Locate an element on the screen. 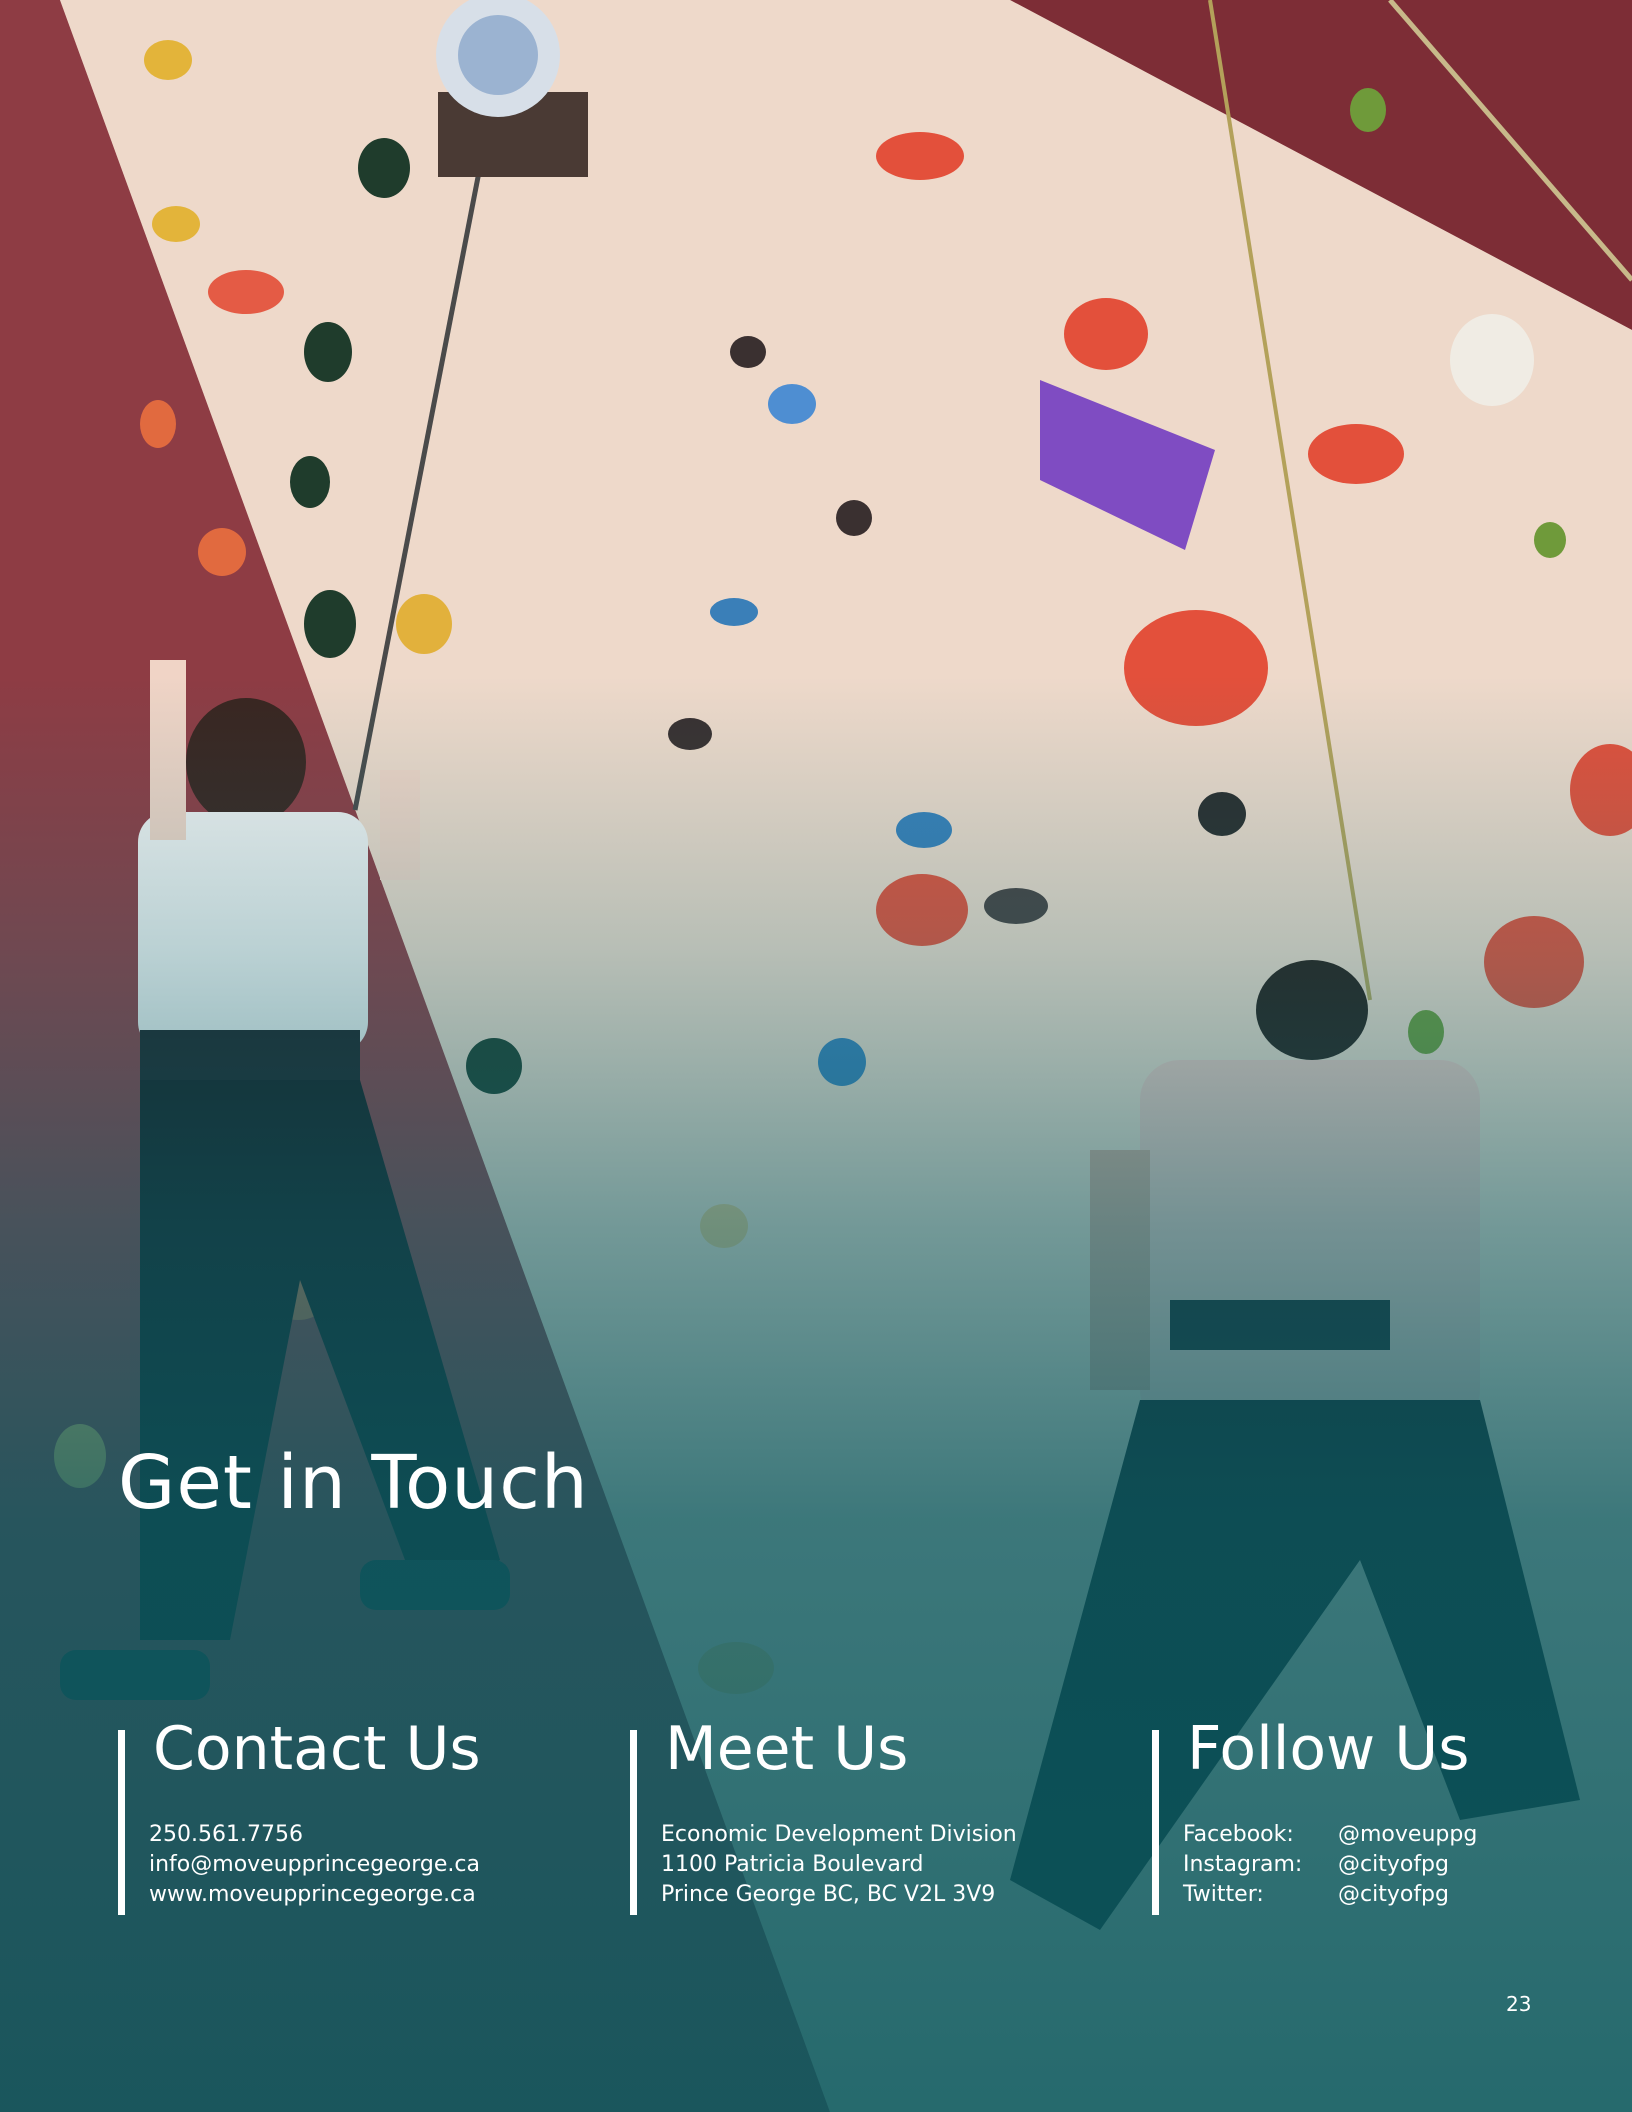 This screenshot has width=1632, height=2112. address-line-3: Prince George BC, BC V2L 3V9 is located at coordinates (828, 1894).